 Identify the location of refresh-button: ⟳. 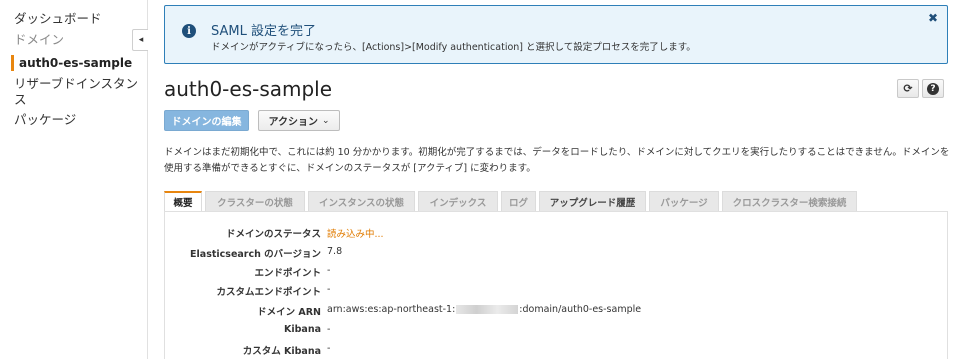
(908, 88).